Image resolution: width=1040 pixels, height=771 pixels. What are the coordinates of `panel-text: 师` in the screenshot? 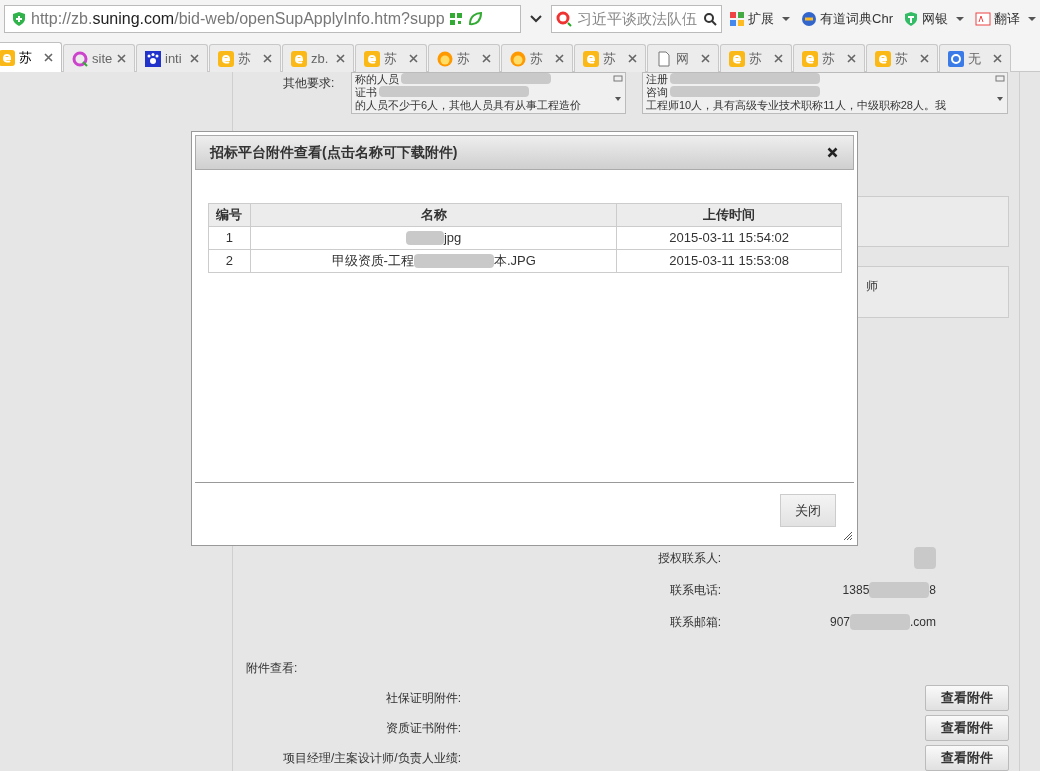 It's located at (872, 286).